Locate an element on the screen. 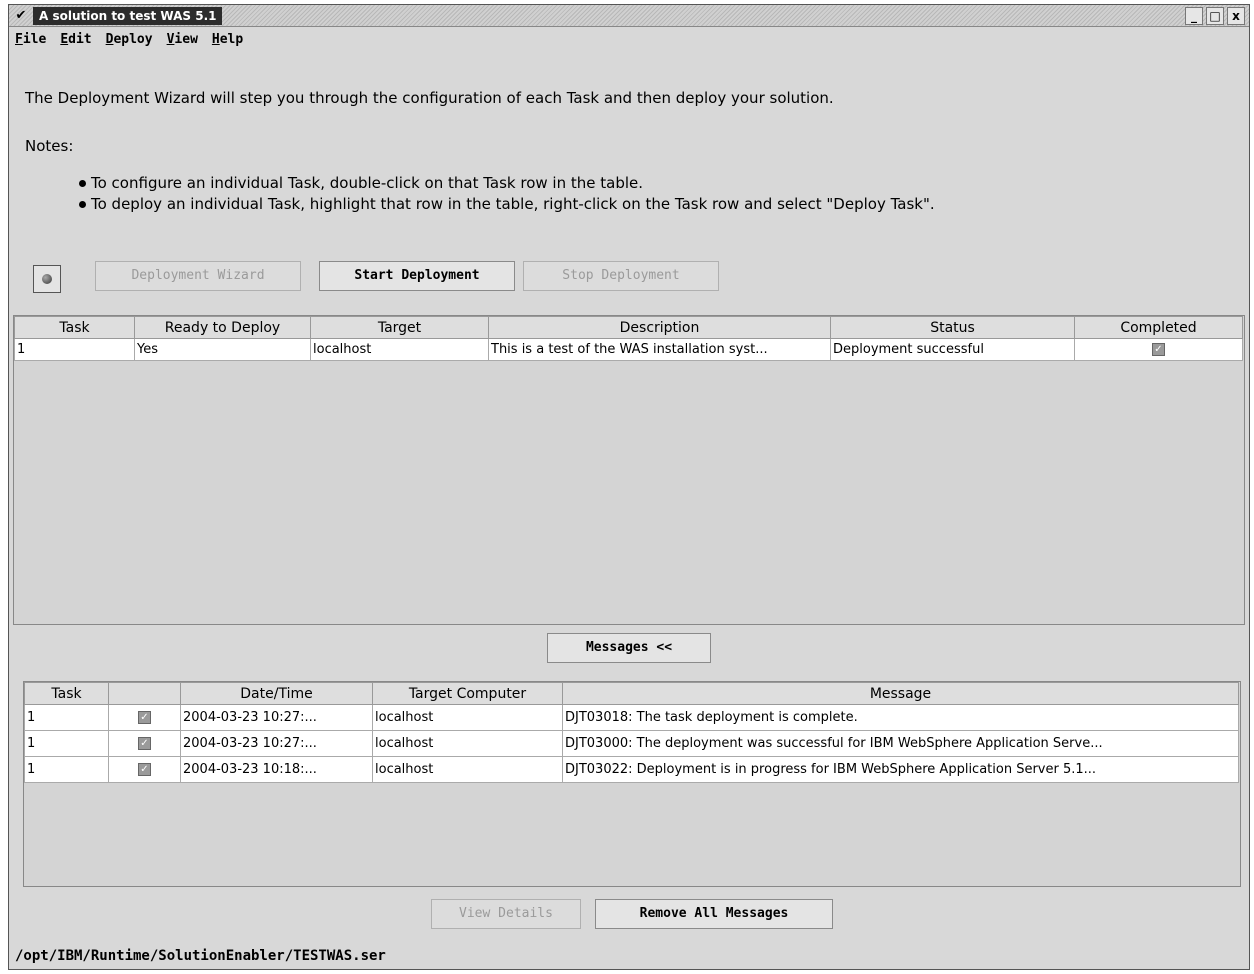 This screenshot has height=974, width=1254. window-title: A solution to test WAS 5.1 is located at coordinates (128, 16).